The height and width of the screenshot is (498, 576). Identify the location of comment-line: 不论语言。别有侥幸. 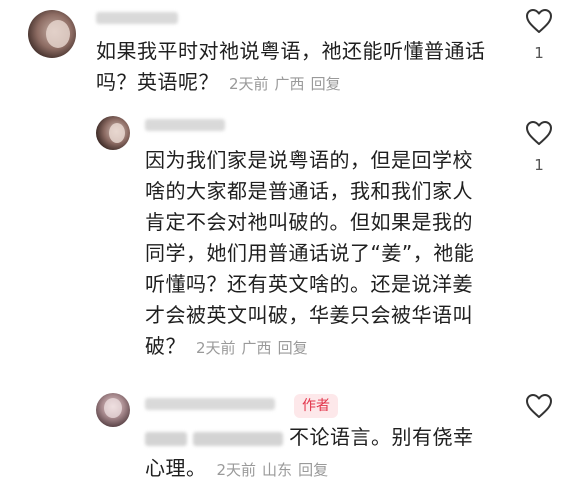
(330, 437).